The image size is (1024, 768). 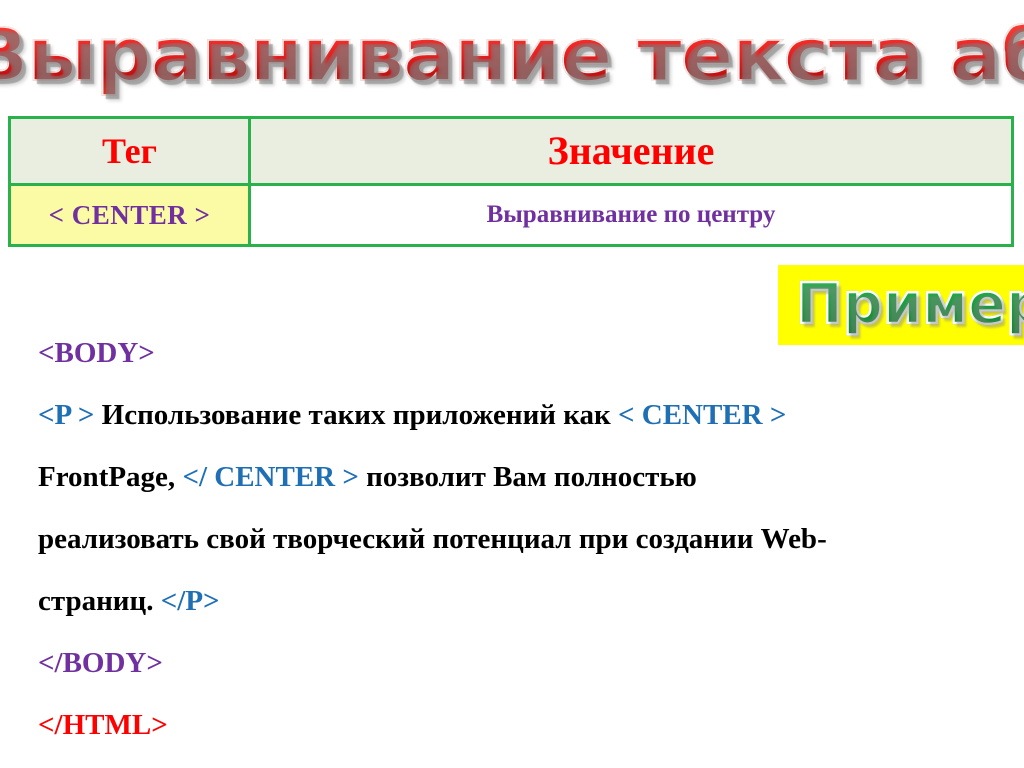 What do you see at coordinates (356, 415) in the screenshot?
I see `code-fragment: Использование таких приложений как` at bounding box center [356, 415].